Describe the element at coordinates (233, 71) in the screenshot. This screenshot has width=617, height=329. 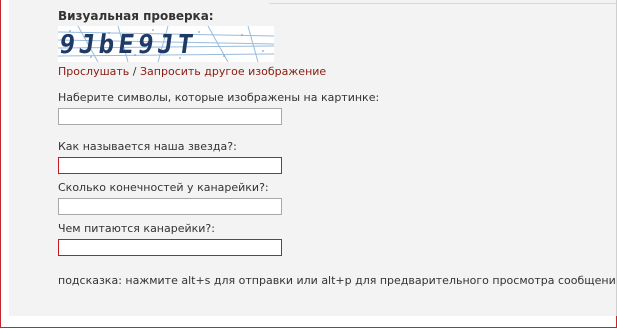
I see `request-new-image-link: Запросить другое изображение` at that location.